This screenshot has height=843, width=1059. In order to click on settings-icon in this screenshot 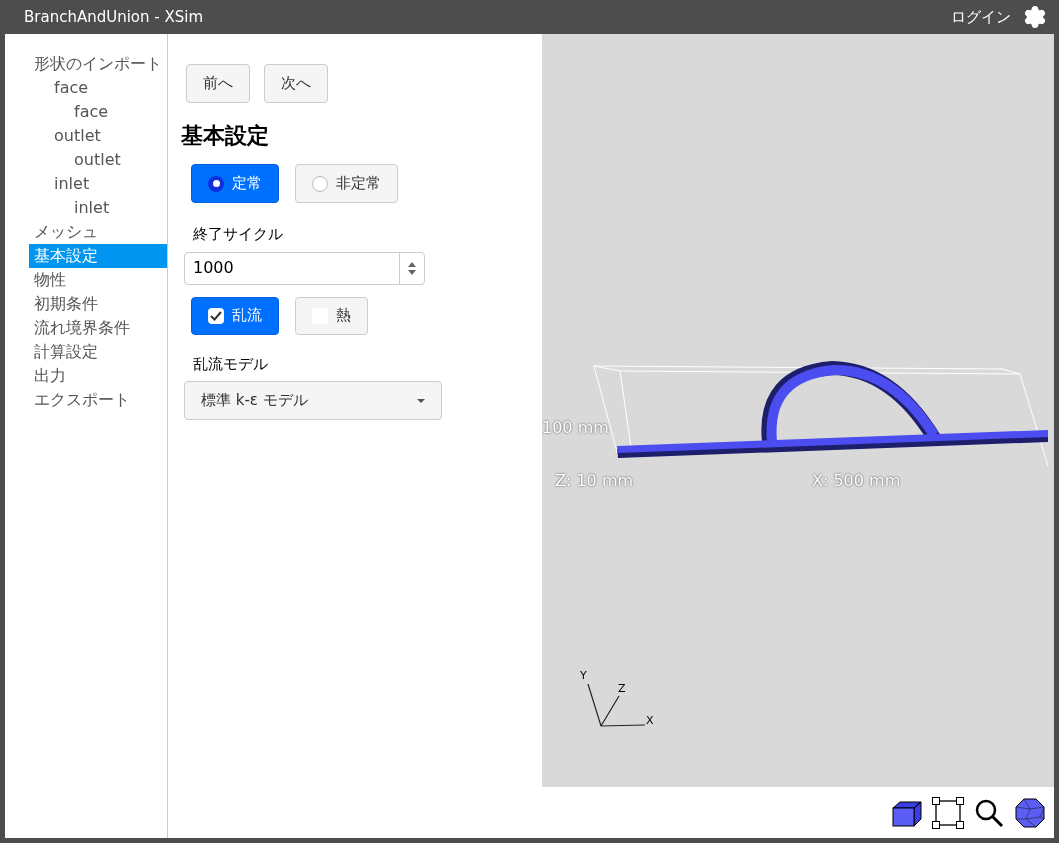, I will do `click(1035, 17)`.